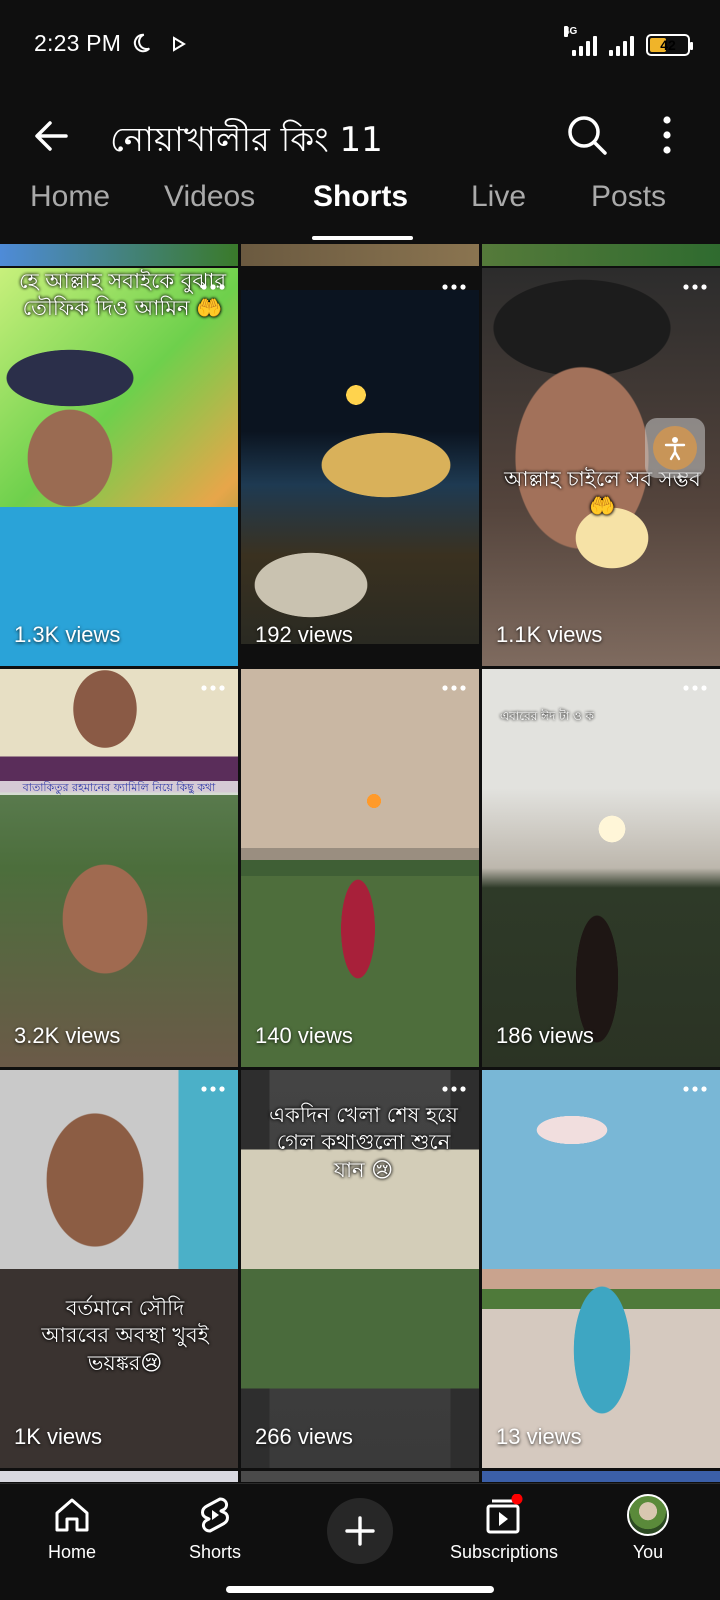  What do you see at coordinates (179, 44) in the screenshot?
I see `media-play-icon` at bounding box center [179, 44].